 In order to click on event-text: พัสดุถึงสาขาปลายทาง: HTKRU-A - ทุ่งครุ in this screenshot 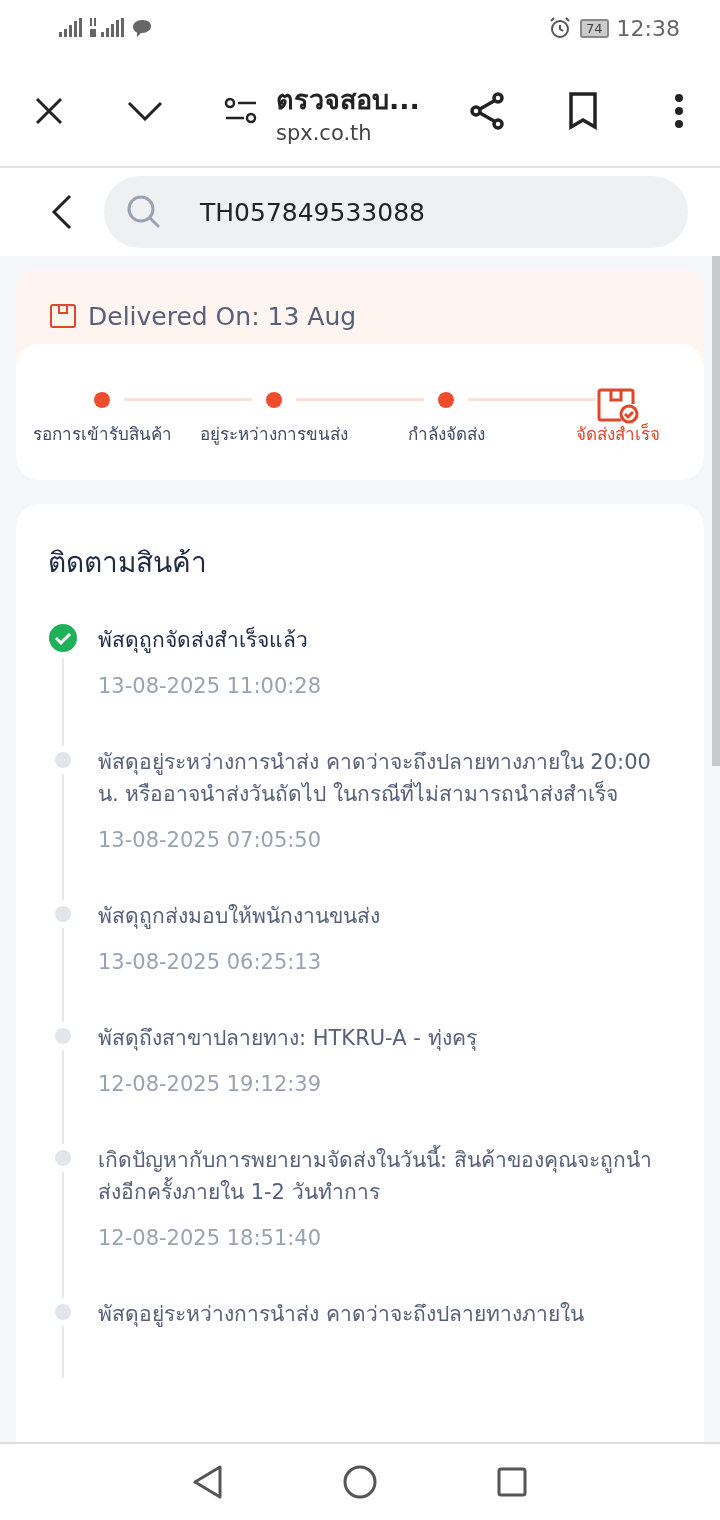, I will do `click(288, 1039)`.